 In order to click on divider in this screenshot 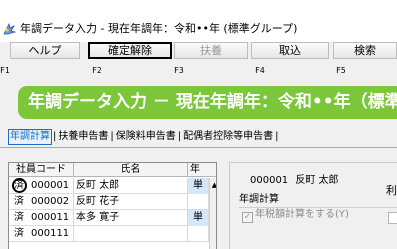, I will do `click(198, 147)`.